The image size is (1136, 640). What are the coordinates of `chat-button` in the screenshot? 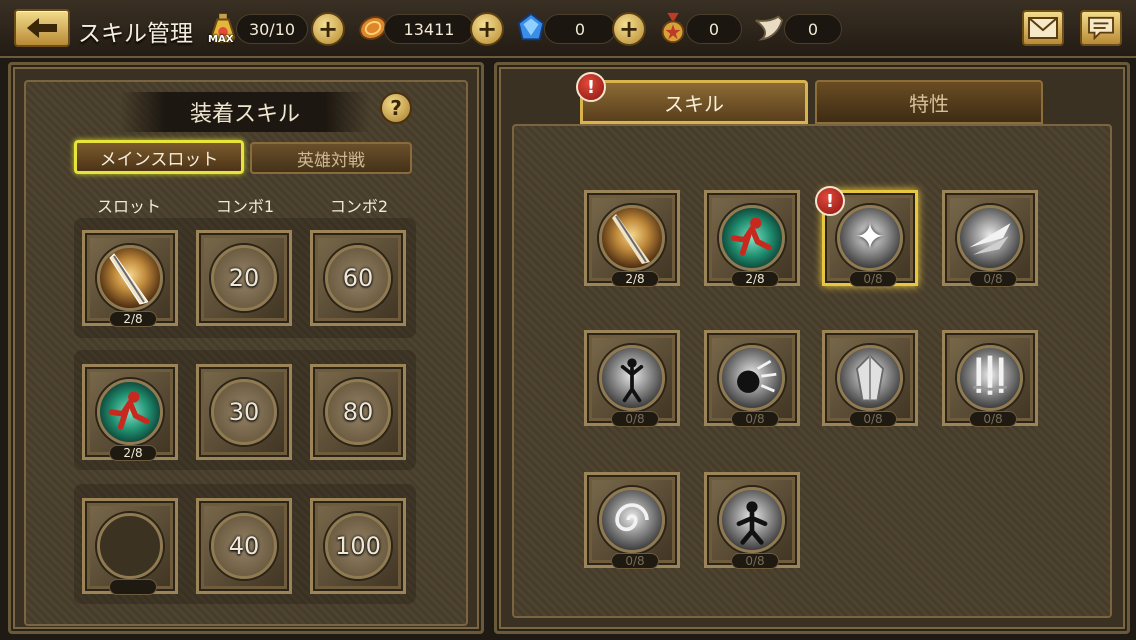 It's located at (1101, 28).